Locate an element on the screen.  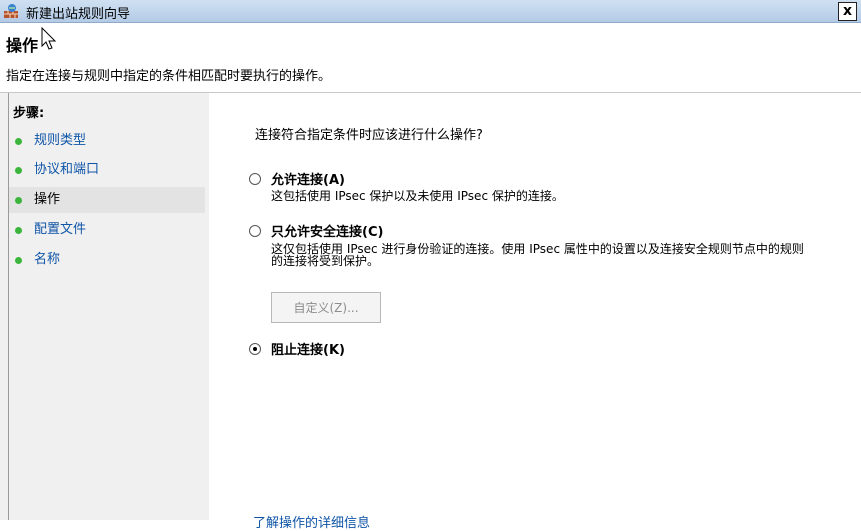
step-protocol-ports: 协议和端口 is located at coordinates (107, 170).